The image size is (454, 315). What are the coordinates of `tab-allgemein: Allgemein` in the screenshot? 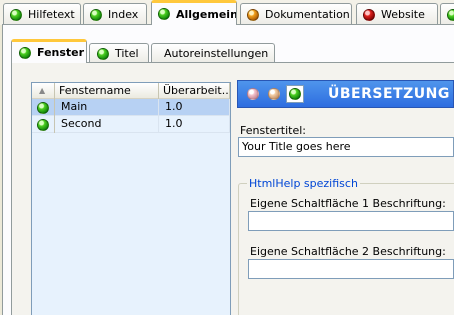 It's located at (194, 12).